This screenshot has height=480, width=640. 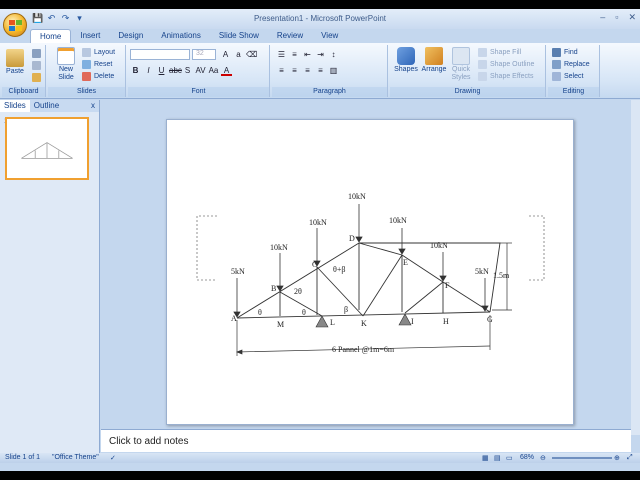 I want to click on underline-icon: U, so click(x=161, y=70).